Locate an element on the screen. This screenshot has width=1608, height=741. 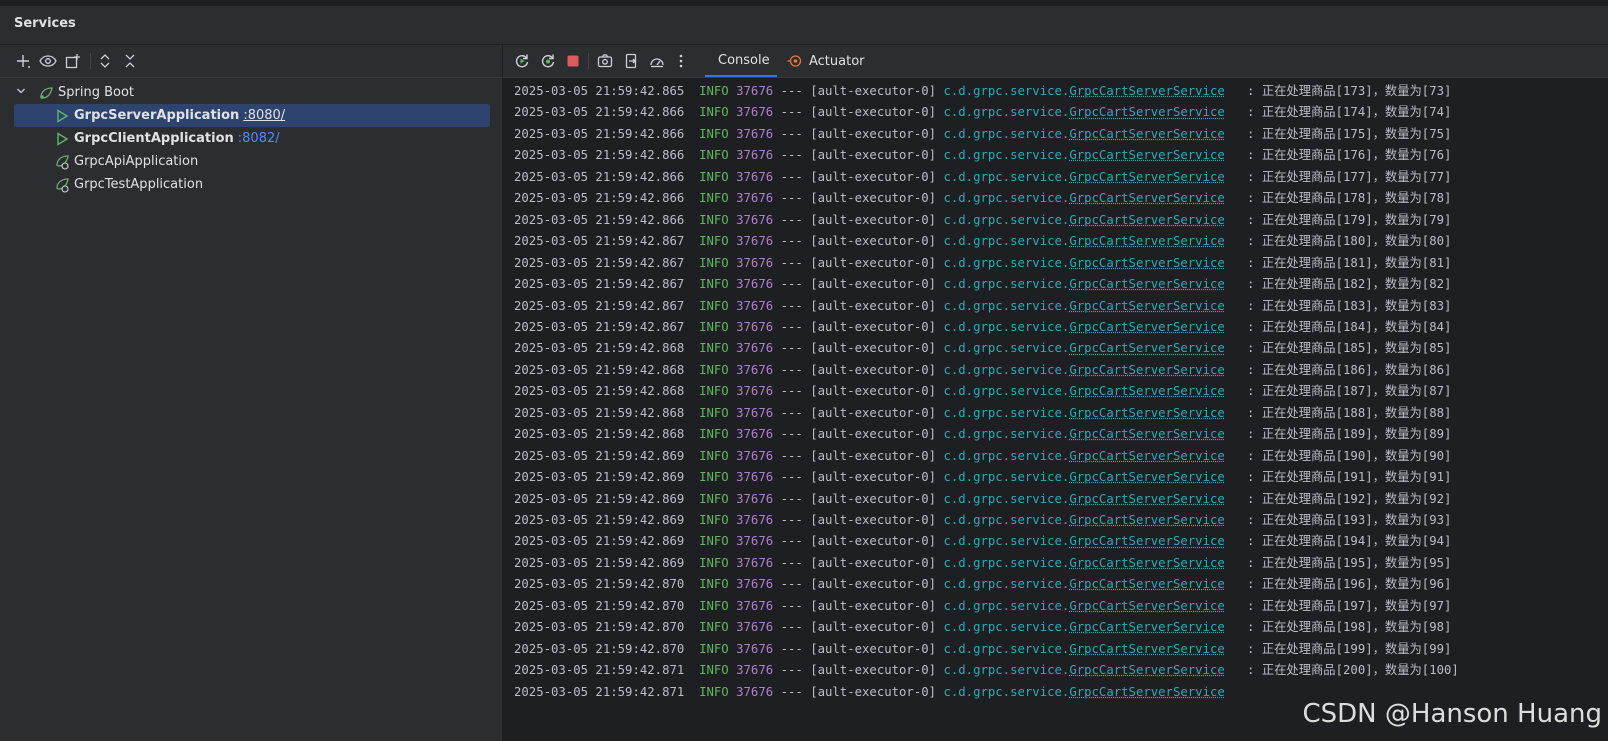
tree-item-grpc-client: GrpcClientApplication :8082/ is located at coordinates (252, 138).